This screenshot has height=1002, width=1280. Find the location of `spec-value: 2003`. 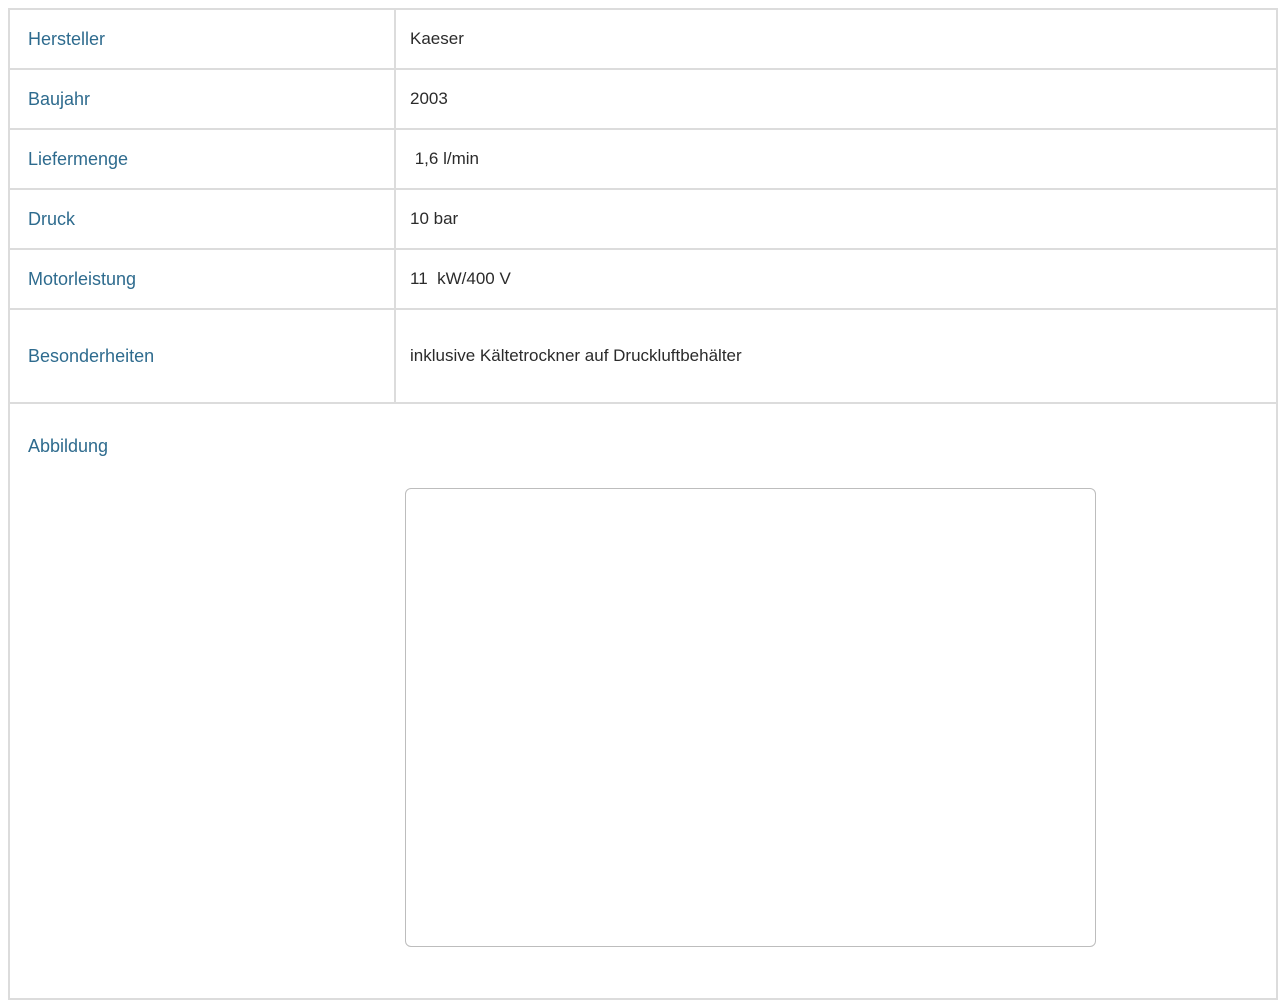

spec-value: 2003 is located at coordinates (836, 99).